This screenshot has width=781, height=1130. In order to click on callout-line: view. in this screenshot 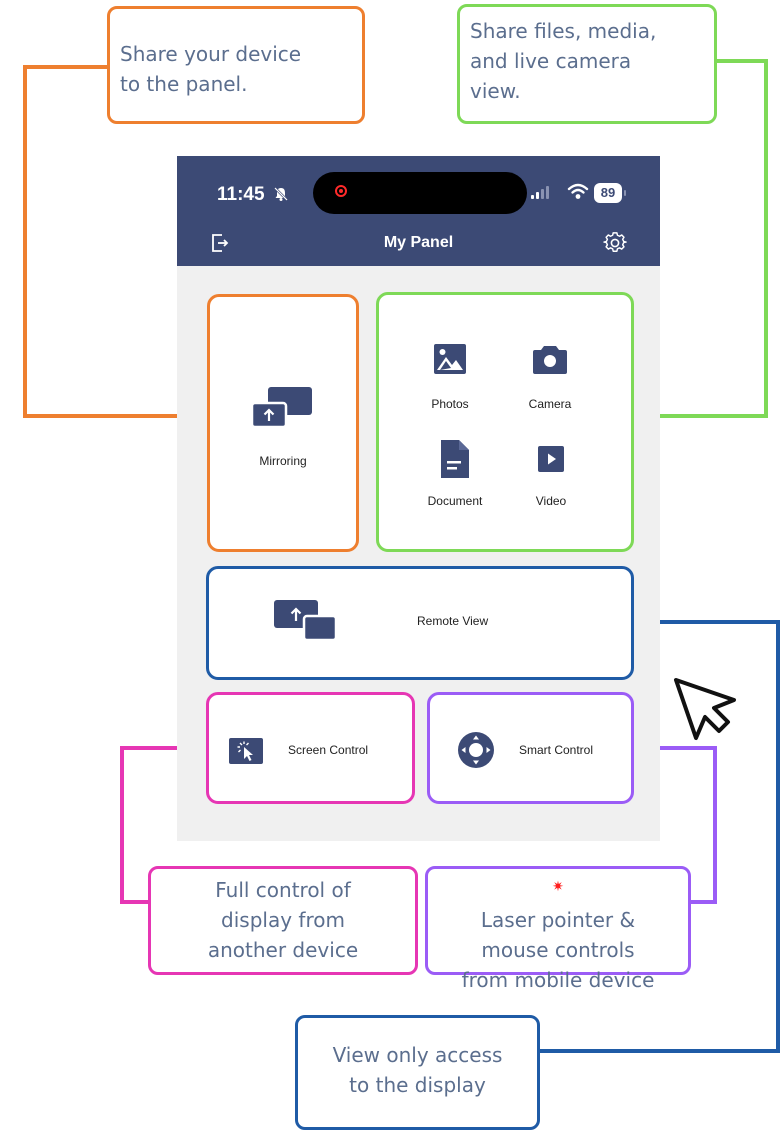, I will do `click(495, 91)`.